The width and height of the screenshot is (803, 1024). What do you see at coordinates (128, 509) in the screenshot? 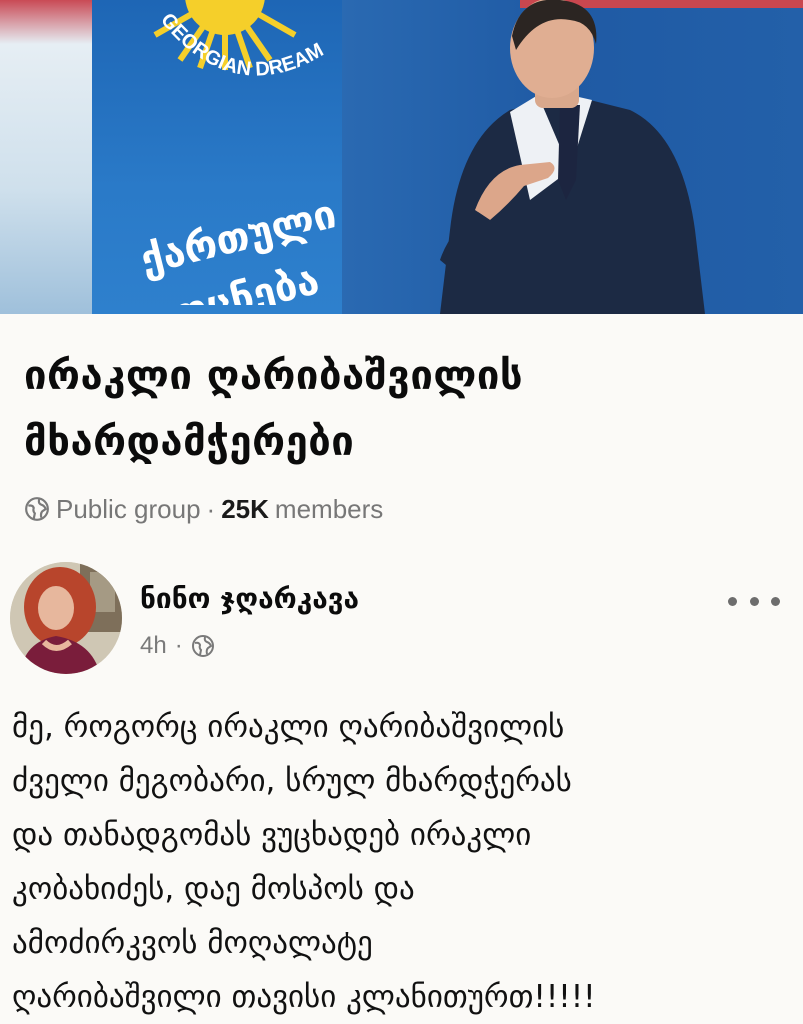
I see `group-privacy-label: Public group` at bounding box center [128, 509].